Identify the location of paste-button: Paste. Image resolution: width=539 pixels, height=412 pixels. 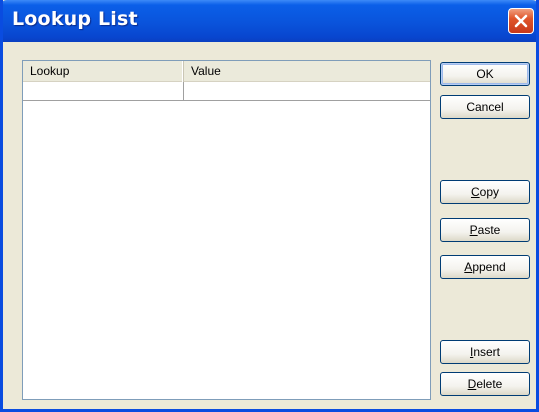
(485, 230).